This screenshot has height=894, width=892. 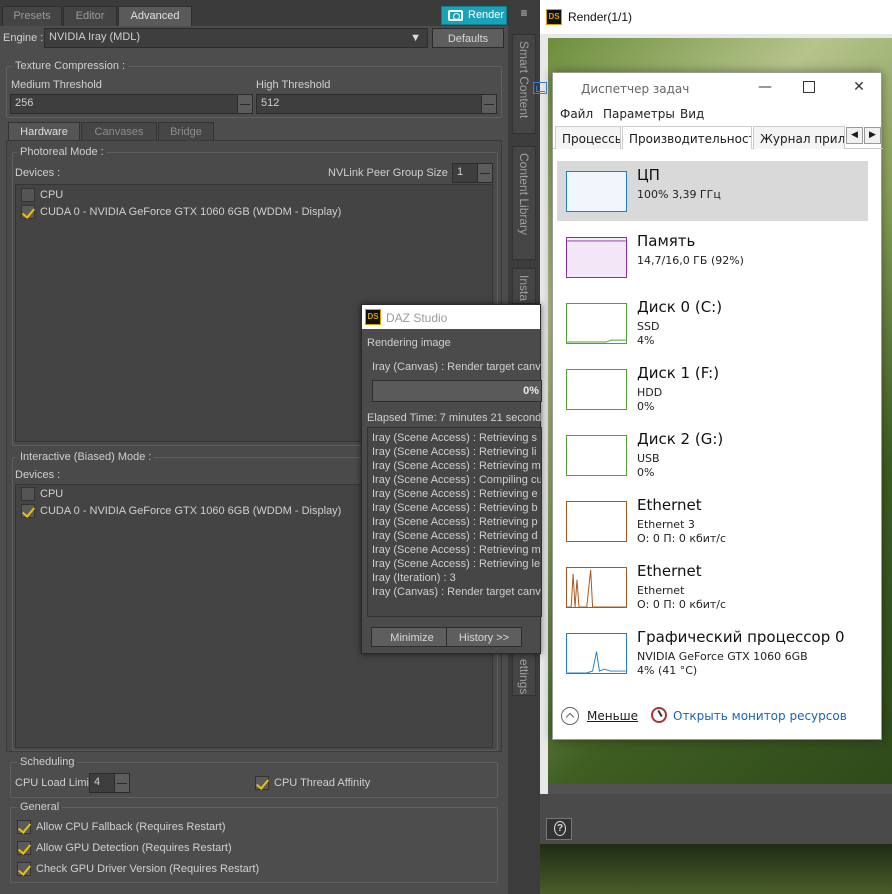 I want to click on tab-scroll-right-icon: ▶, so click(x=872, y=135).